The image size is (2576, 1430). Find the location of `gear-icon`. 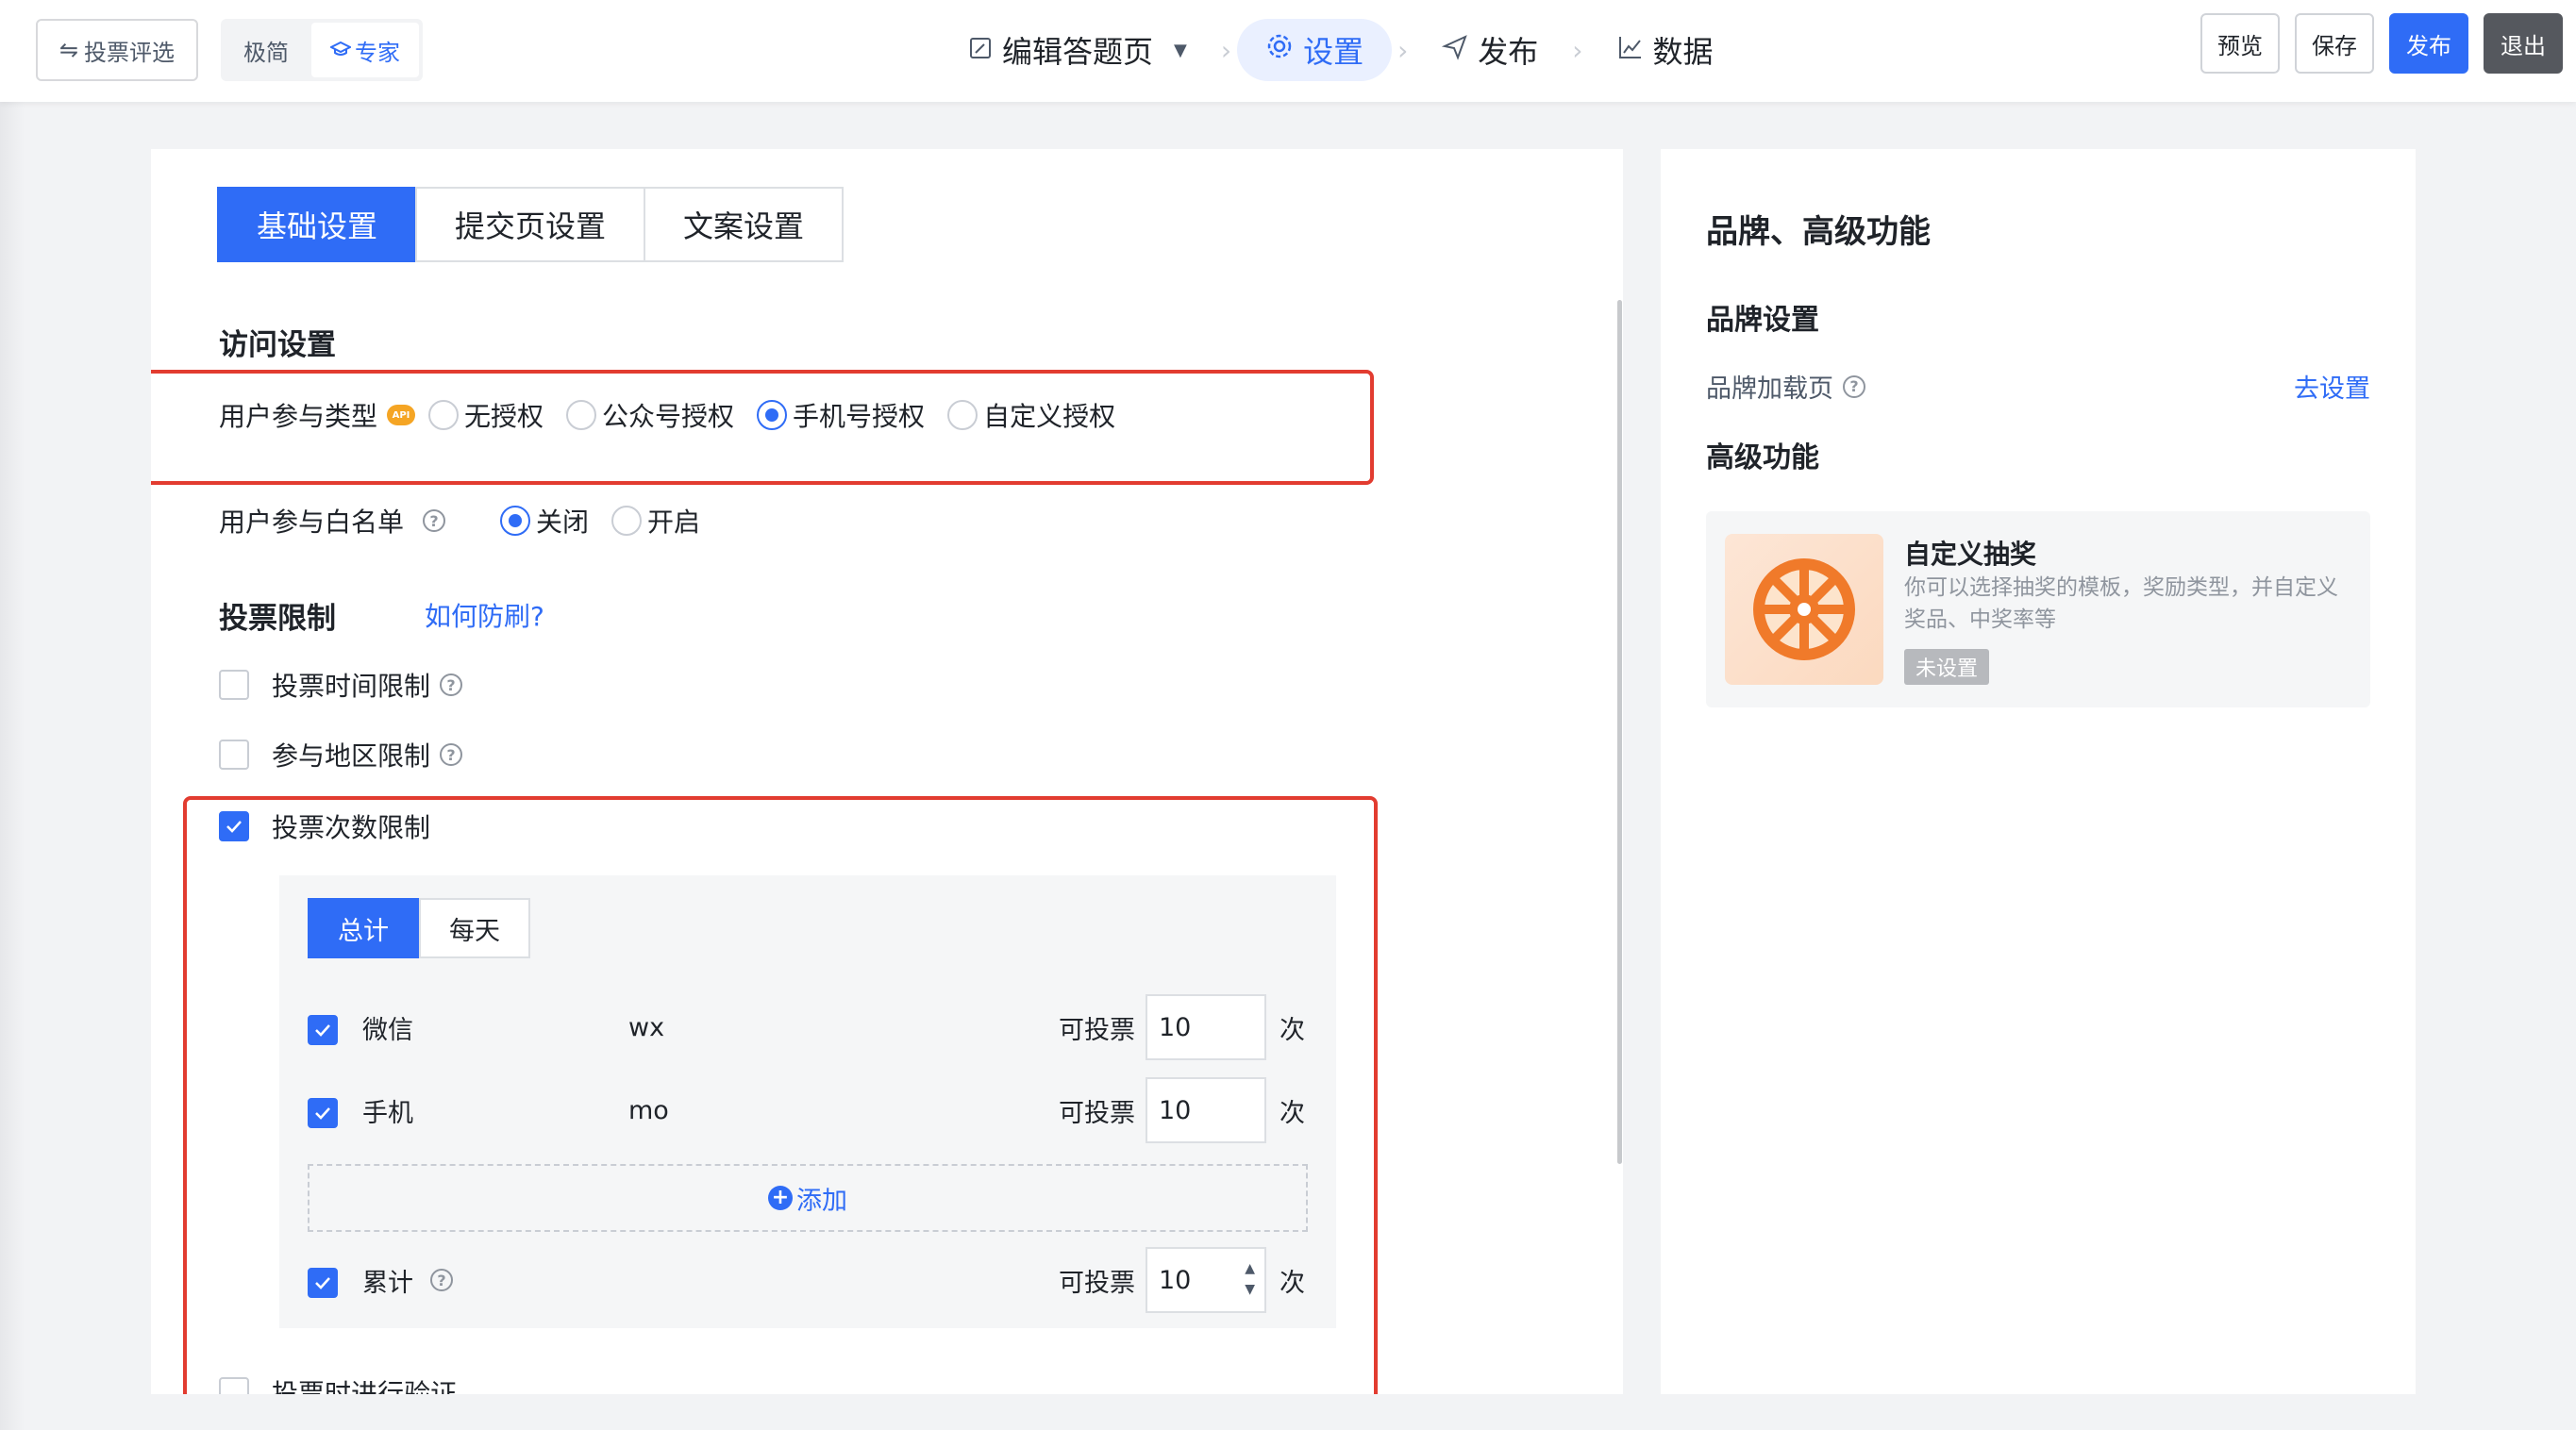

gear-icon is located at coordinates (1279, 50).